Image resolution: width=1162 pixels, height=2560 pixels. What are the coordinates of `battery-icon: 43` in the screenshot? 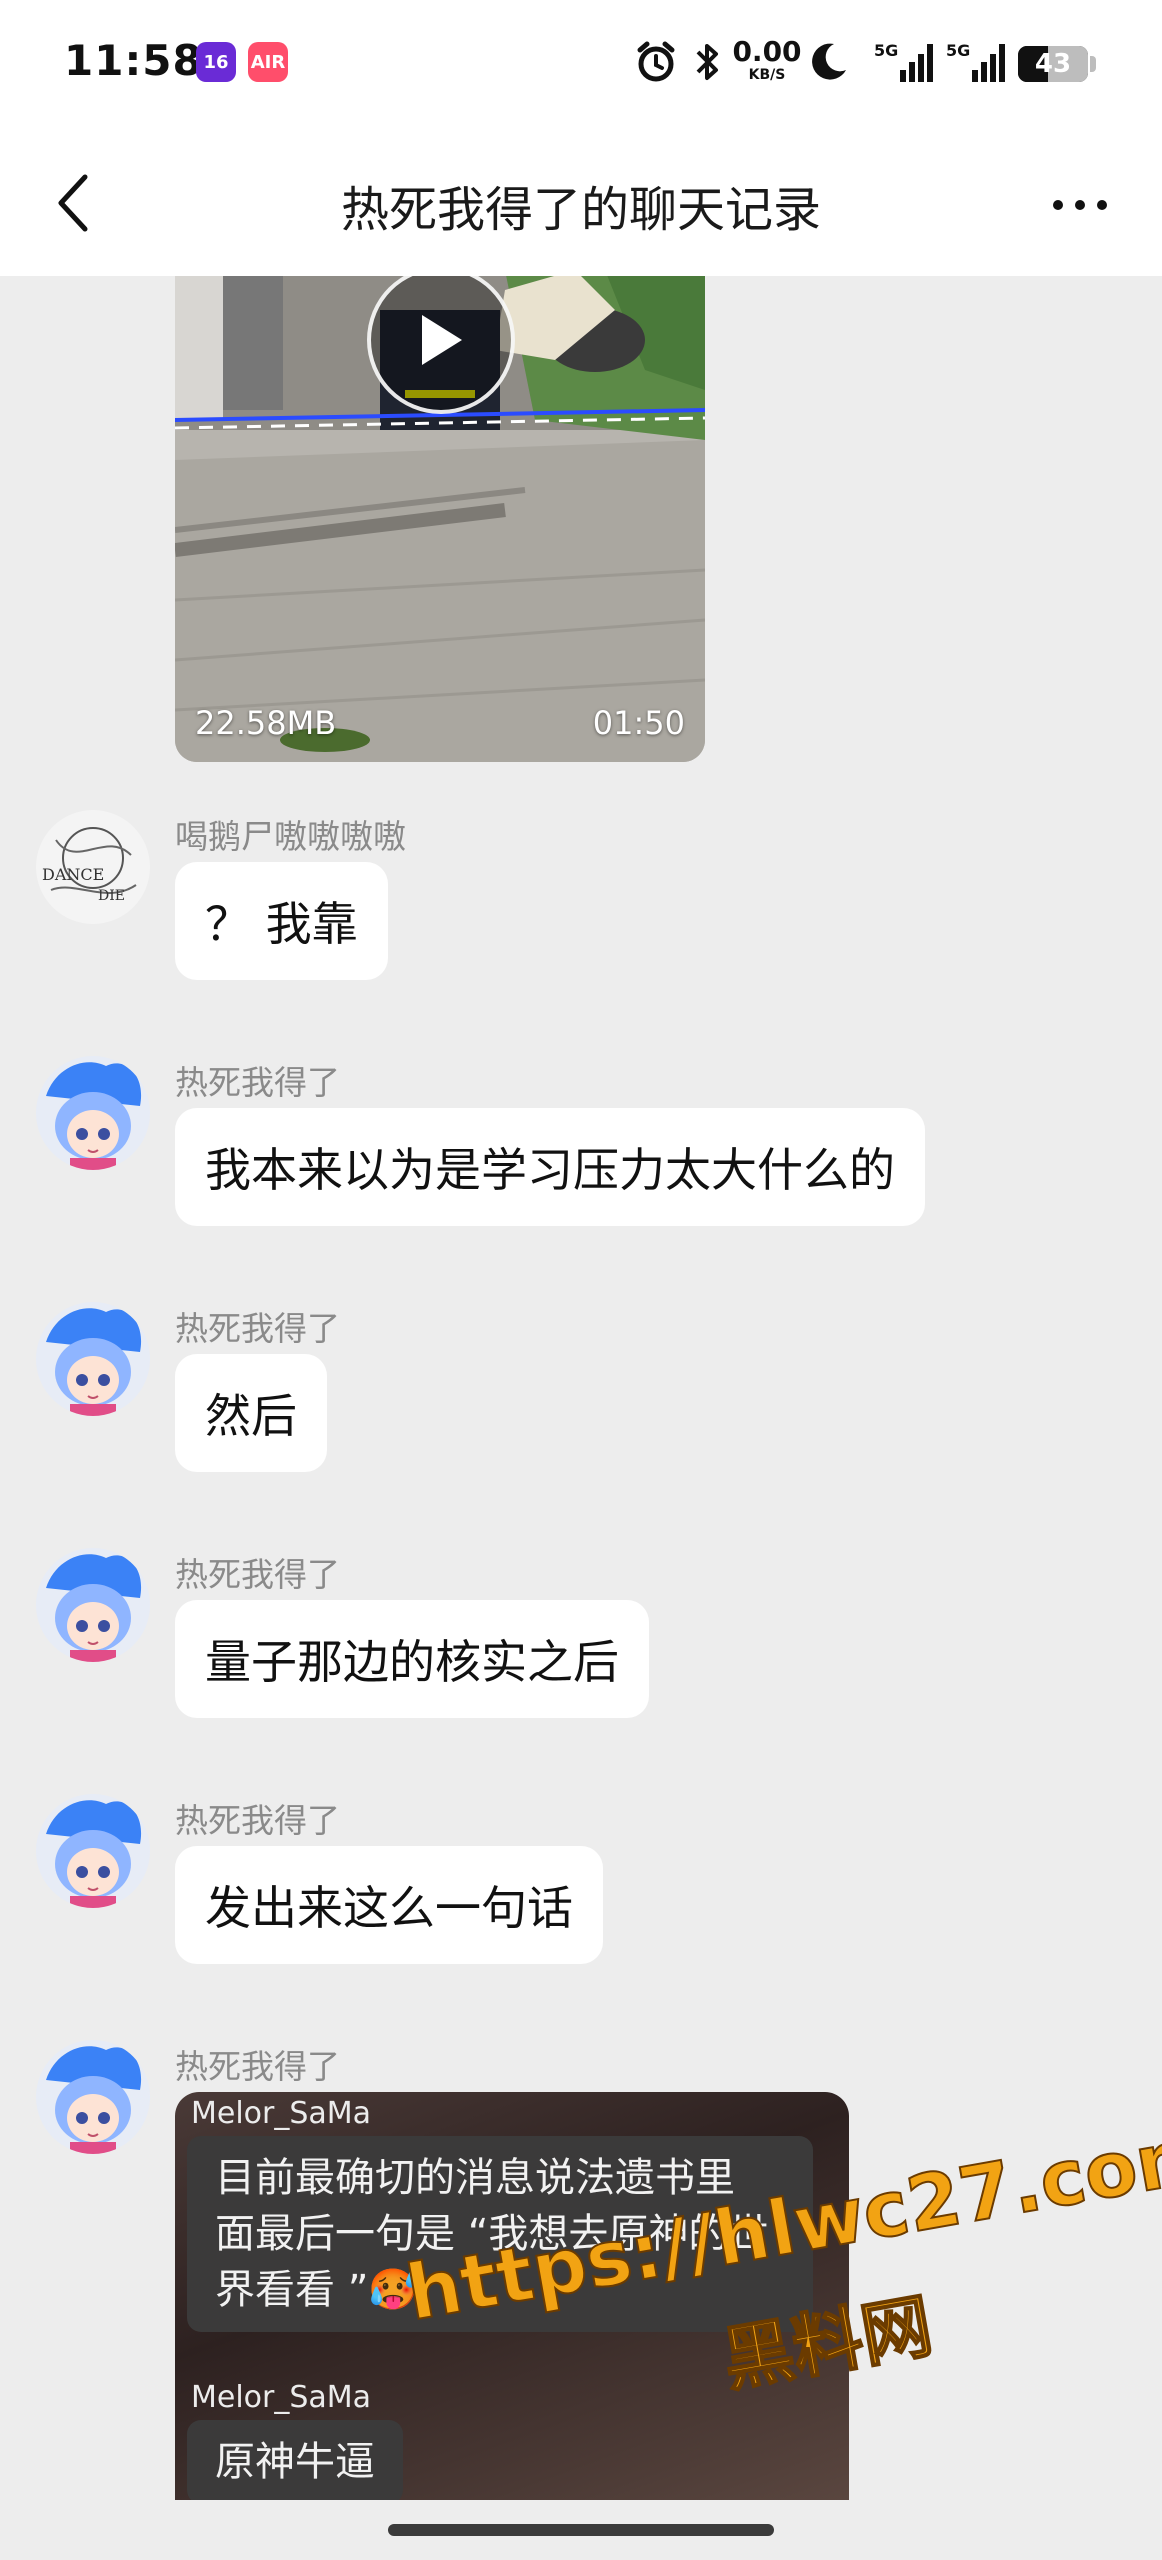 It's located at (1053, 64).